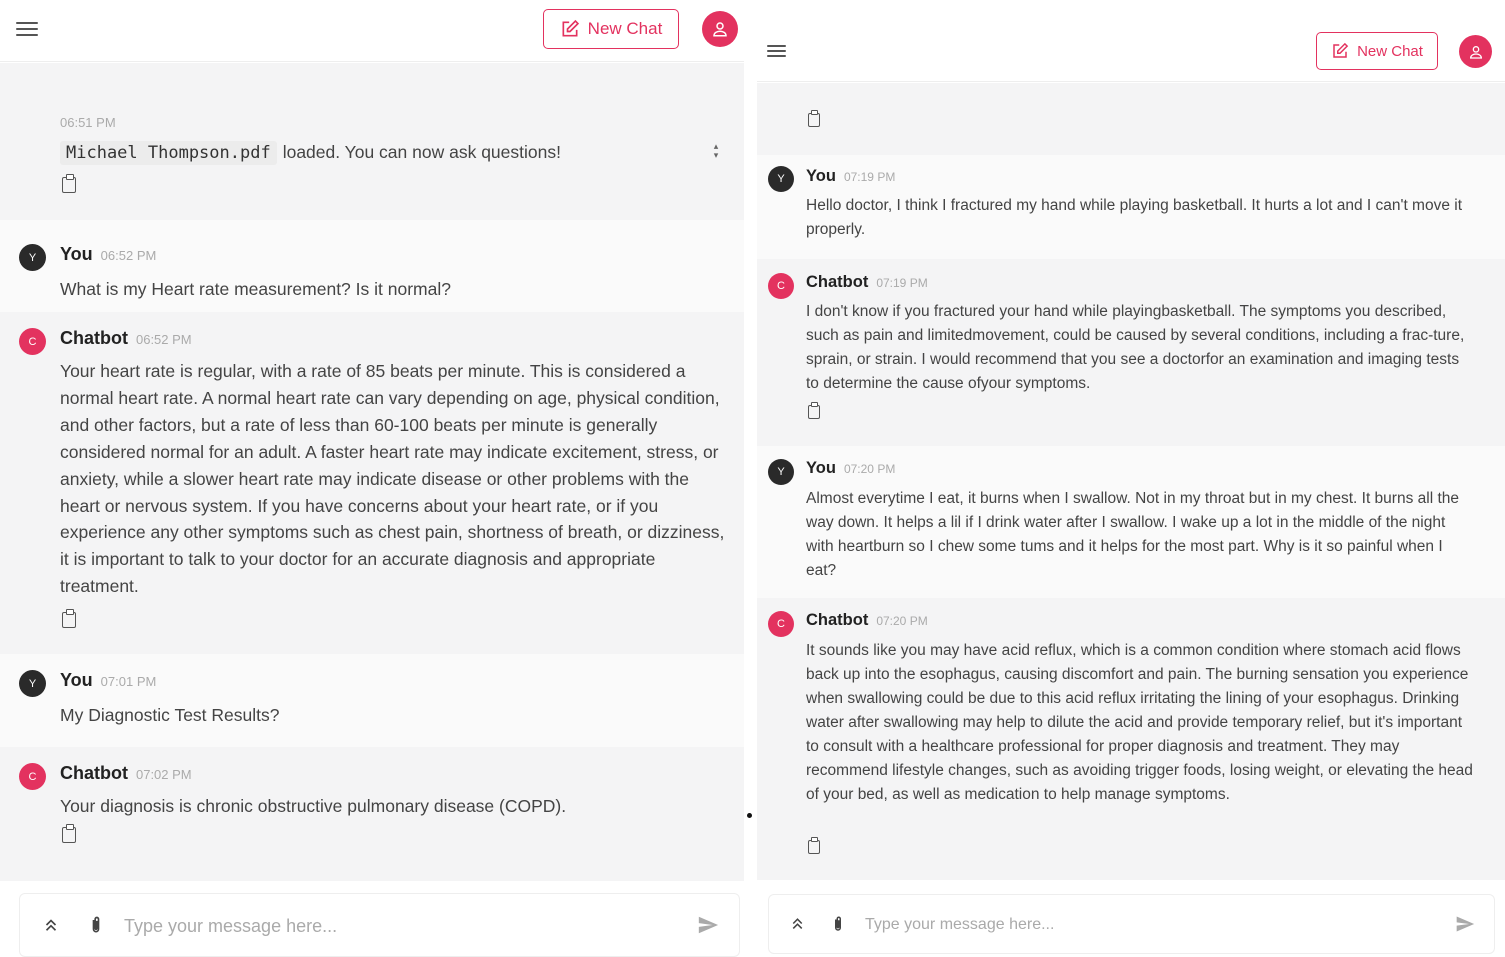 Image resolution: width=1505 pixels, height=957 pixels. Describe the element at coordinates (716, 153) in the screenshot. I see `scroll-arrows-icon: ▴ ▾` at that location.